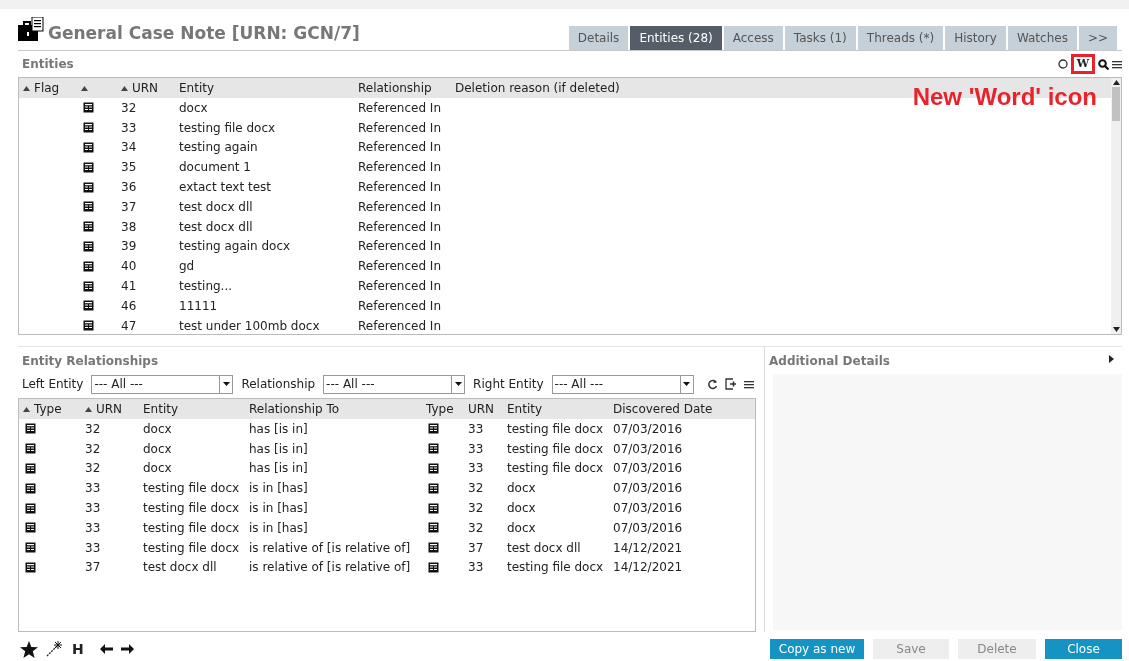 This screenshot has height=661, width=1129. What do you see at coordinates (106, 649) in the screenshot?
I see `left-arrow-icon` at bounding box center [106, 649].